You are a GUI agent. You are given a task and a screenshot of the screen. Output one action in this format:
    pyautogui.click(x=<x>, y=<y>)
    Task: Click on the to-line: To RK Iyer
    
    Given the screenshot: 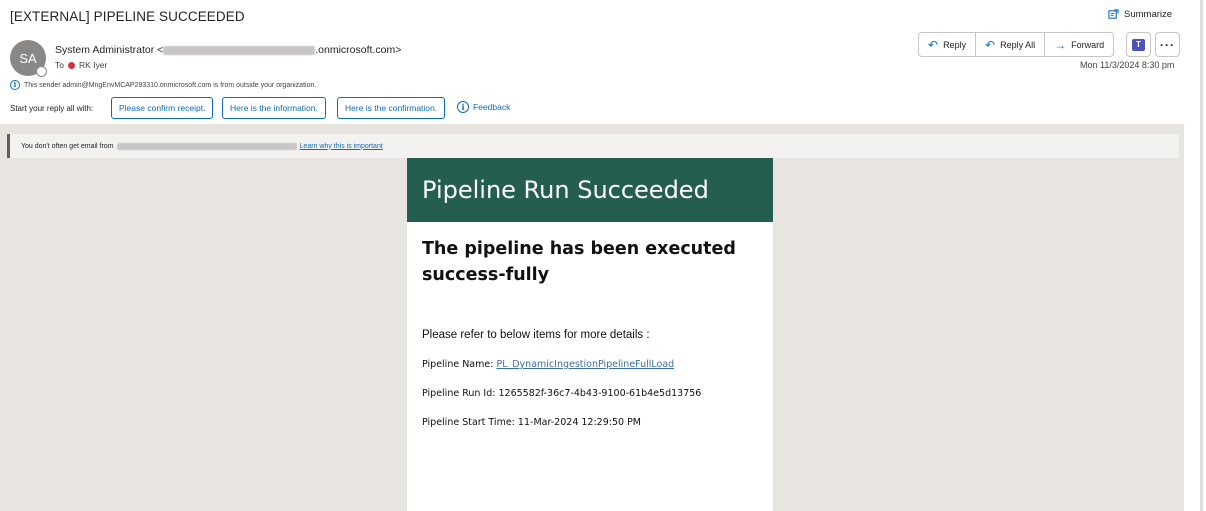 What is the action you would take?
    pyautogui.click(x=81, y=65)
    